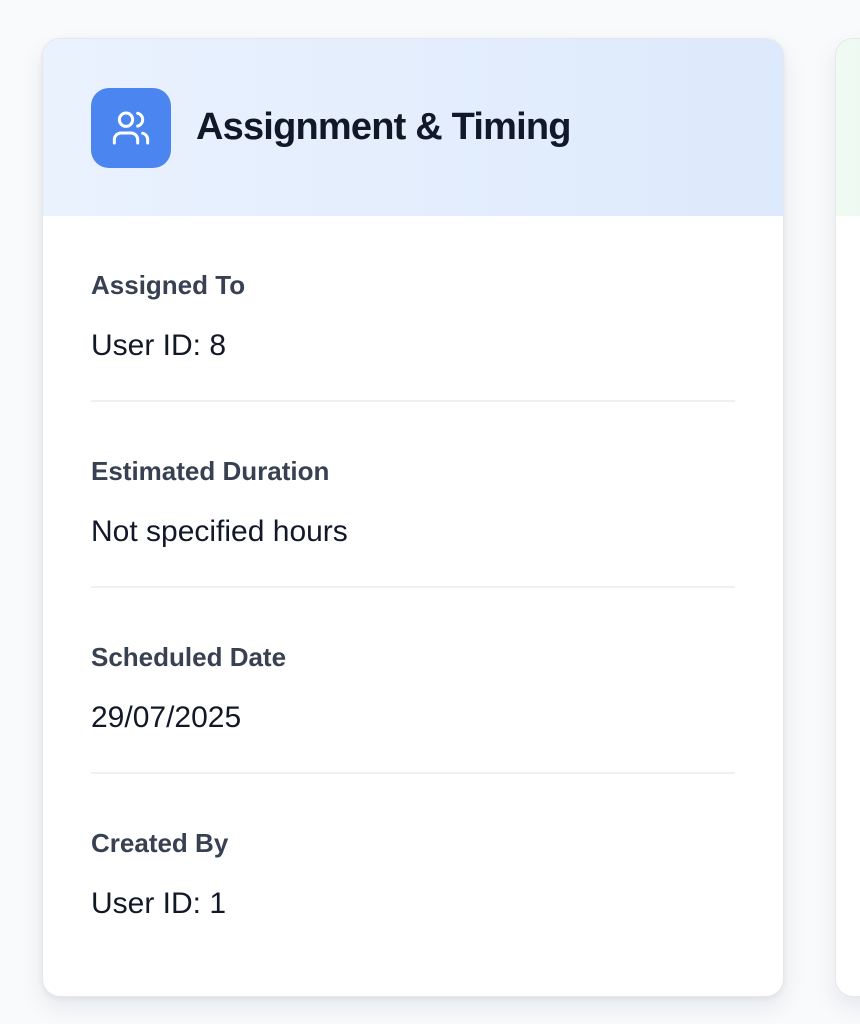 The width and height of the screenshot is (860, 1024). What do you see at coordinates (159, 345) in the screenshot?
I see `field-value: User ID: 8` at bounding box center [159, 345].